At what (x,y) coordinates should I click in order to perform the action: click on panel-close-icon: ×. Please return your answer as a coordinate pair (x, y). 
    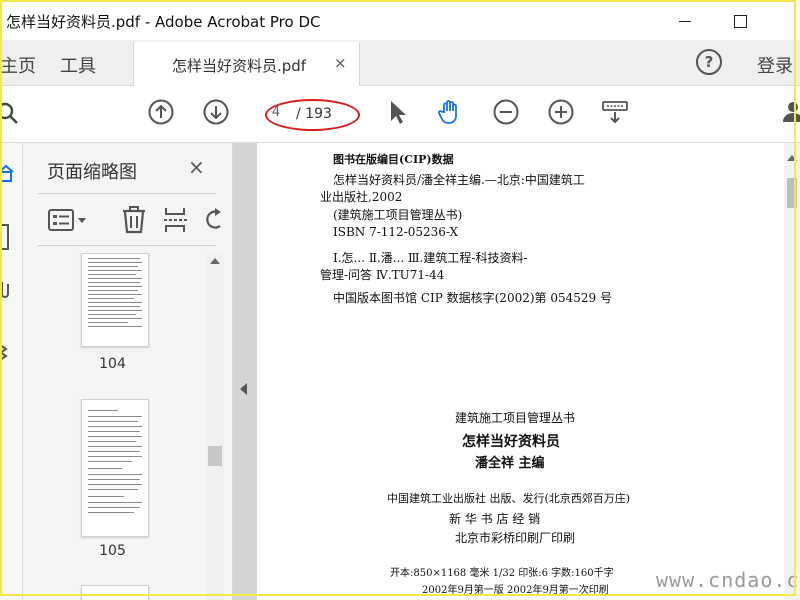
    Looking at the image, I should click on (196, 167).